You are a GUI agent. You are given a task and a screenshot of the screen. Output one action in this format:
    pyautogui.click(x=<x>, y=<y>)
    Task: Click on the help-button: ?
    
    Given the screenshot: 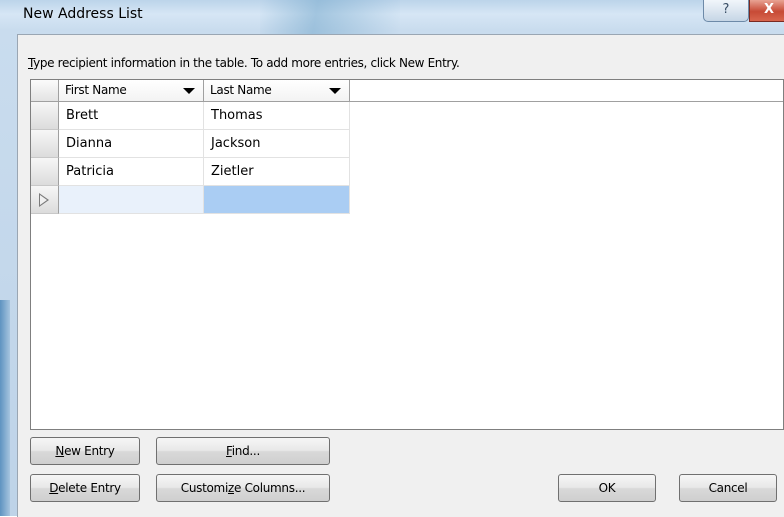 What is the action you would take?
    pyautogui.click(x=726, y=11)
    